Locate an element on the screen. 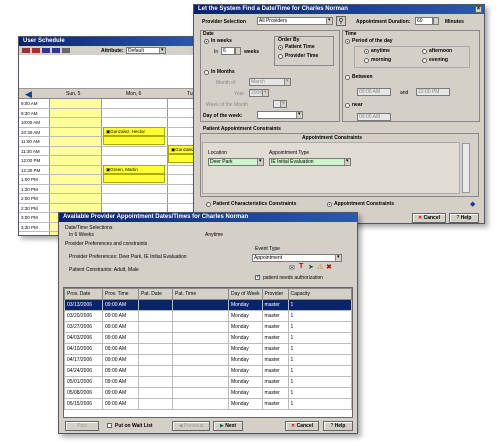 The image size is (500, 442). table-cell: 09:00 AM is located at coordinates (120, 382).